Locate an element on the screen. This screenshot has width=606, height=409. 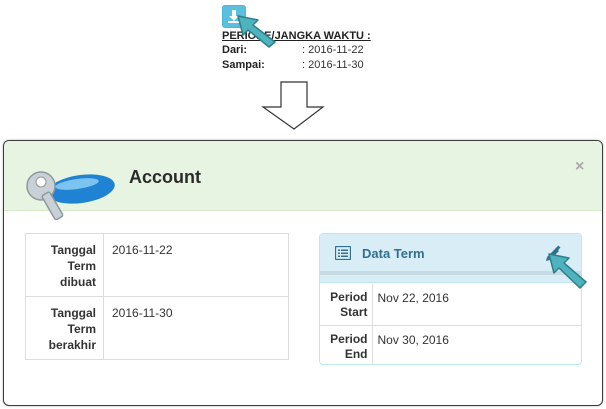
periode-to-value: : 2016-11-30 is located at coordinates (333, 65).